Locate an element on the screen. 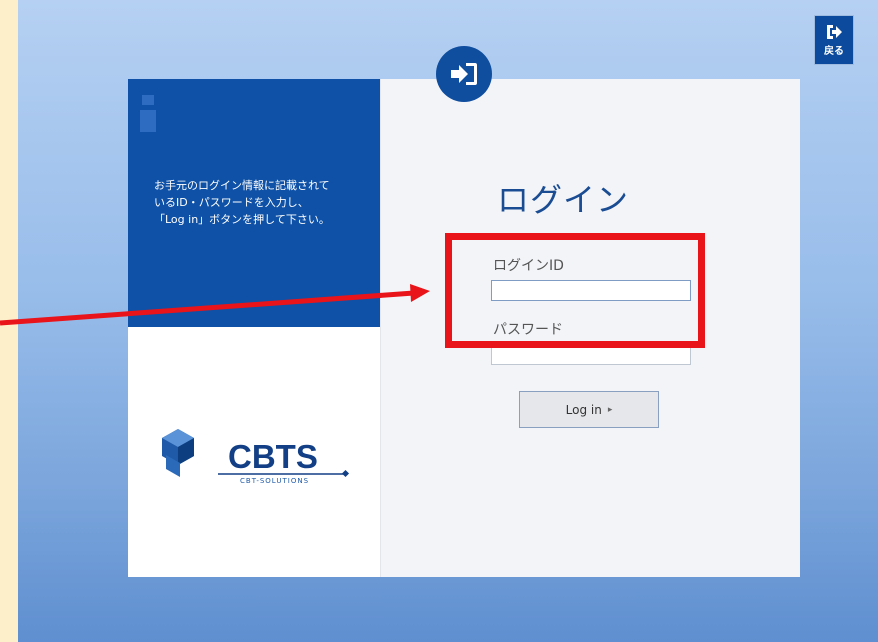 The image size is (878, 642). info-icon is located at coordinates (149, 113).